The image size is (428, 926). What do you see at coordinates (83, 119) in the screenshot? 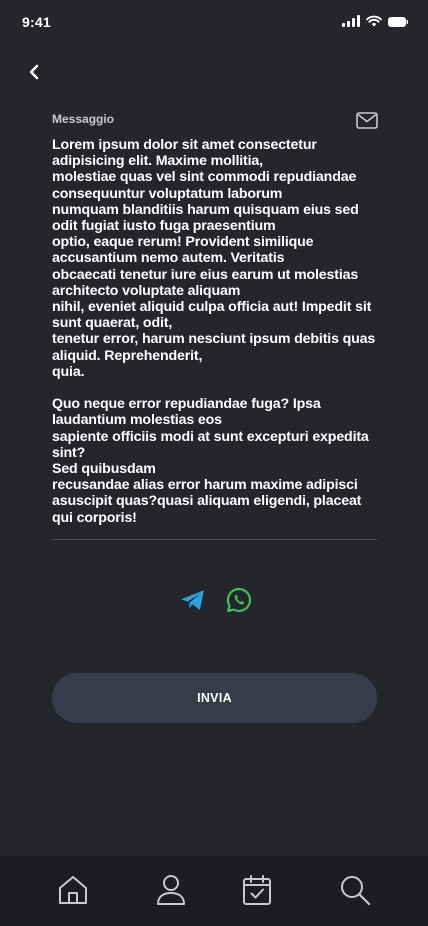
I see `message-label: Messaggio` at bounding box center [83, 119].